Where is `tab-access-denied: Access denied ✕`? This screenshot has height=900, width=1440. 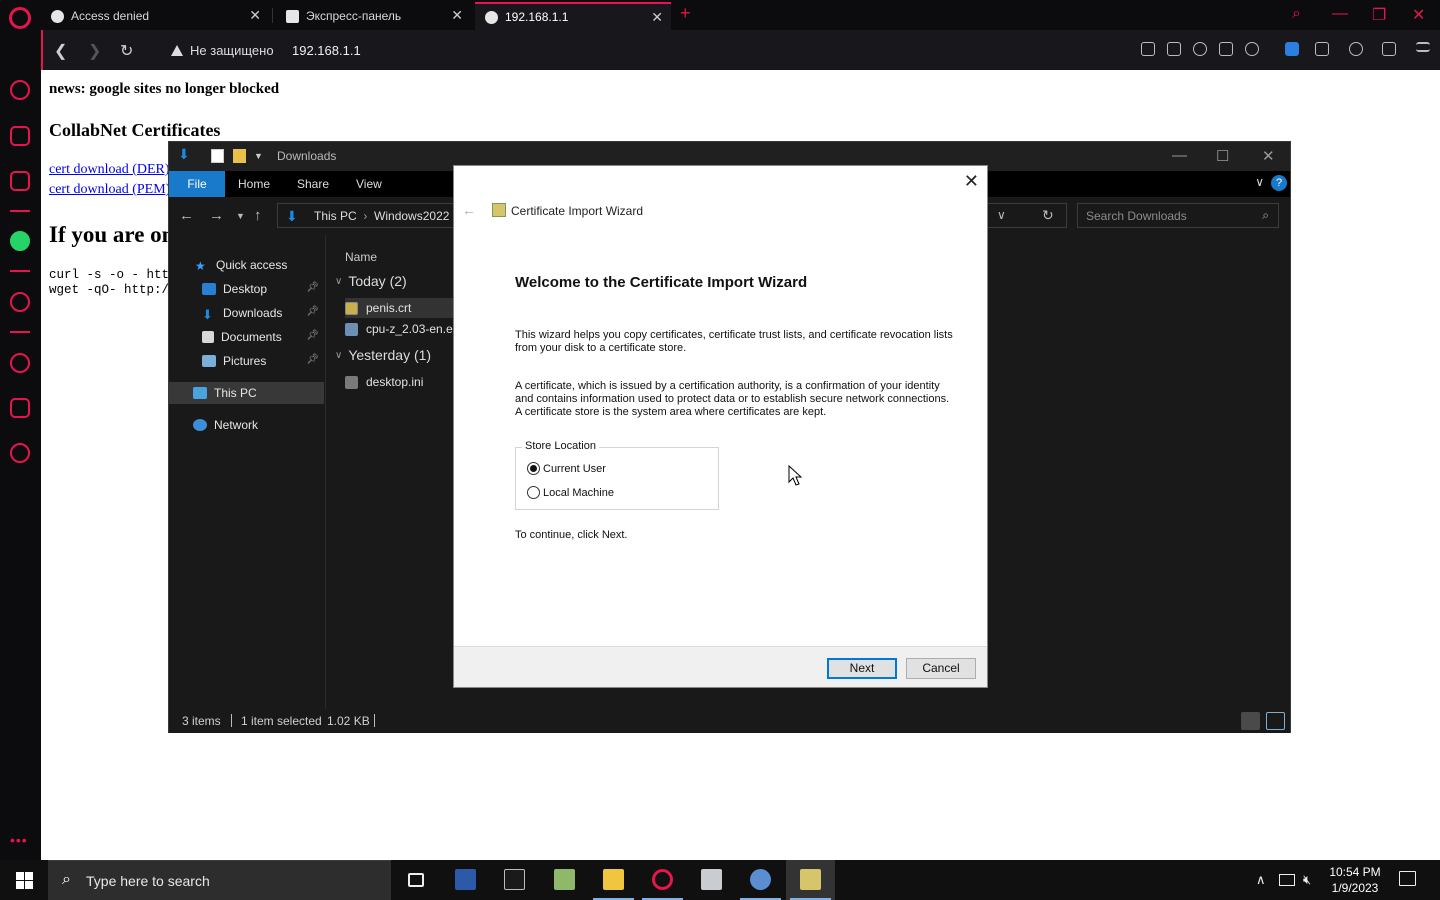
tab-access-denied: Access denied ✕ is located at coordinates (155, 16).